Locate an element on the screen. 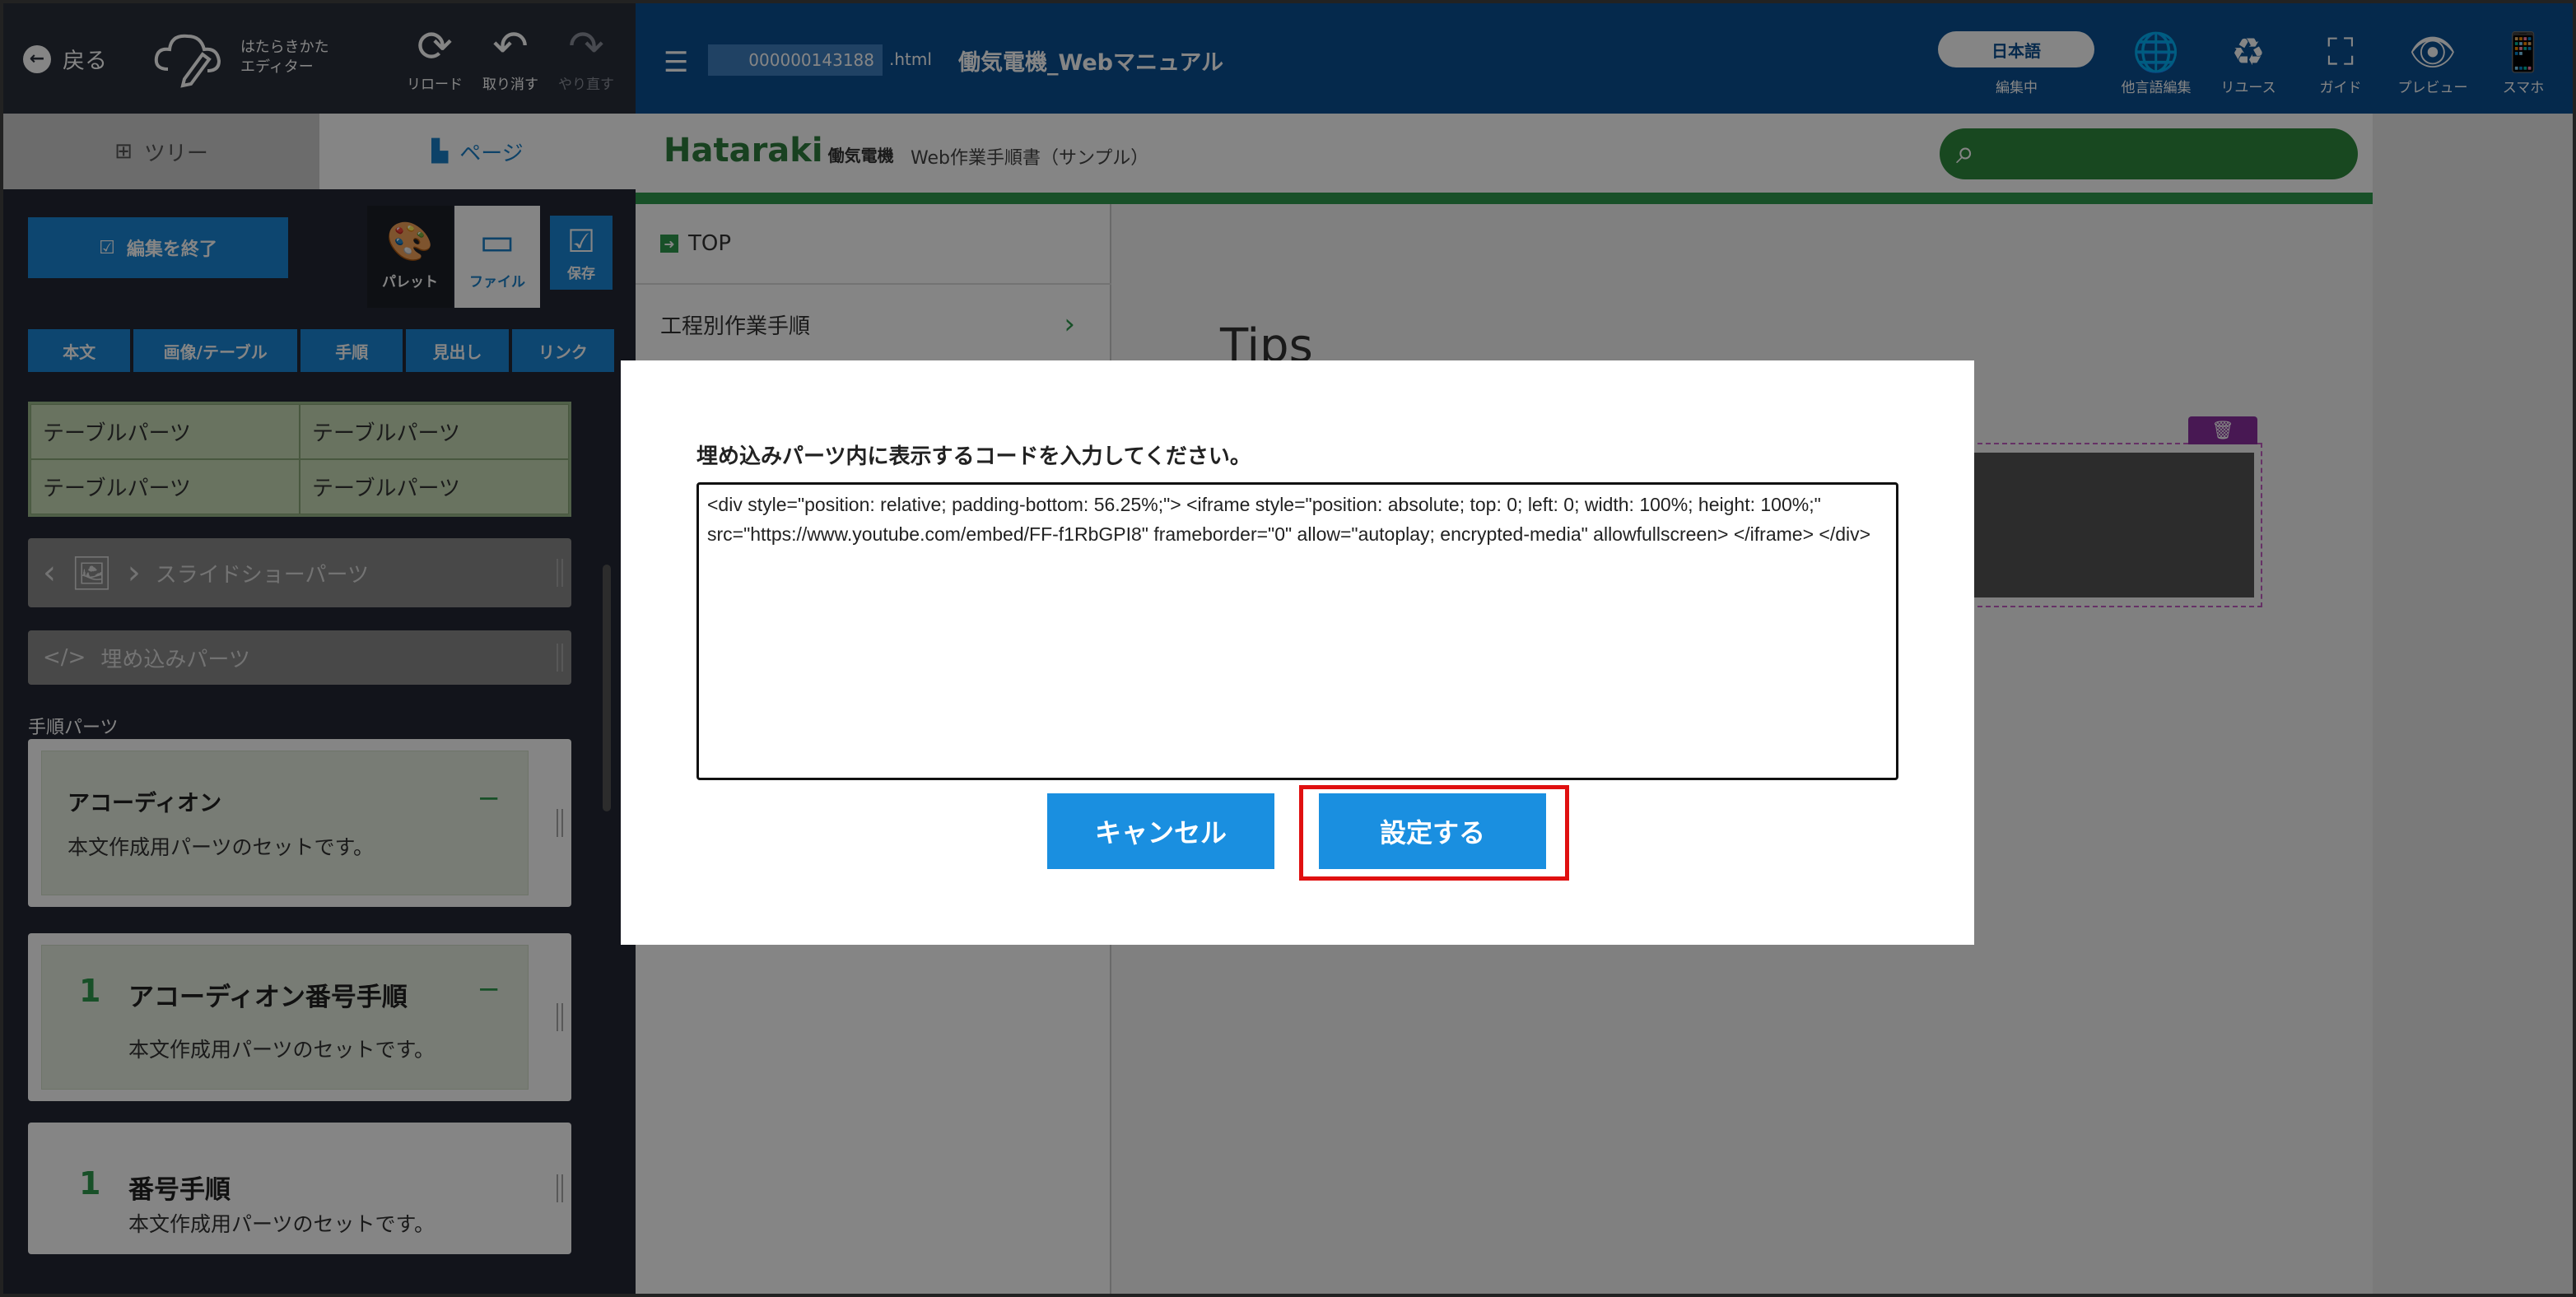  cancel-button: キャンセル is located at coordinates (1160, 831).